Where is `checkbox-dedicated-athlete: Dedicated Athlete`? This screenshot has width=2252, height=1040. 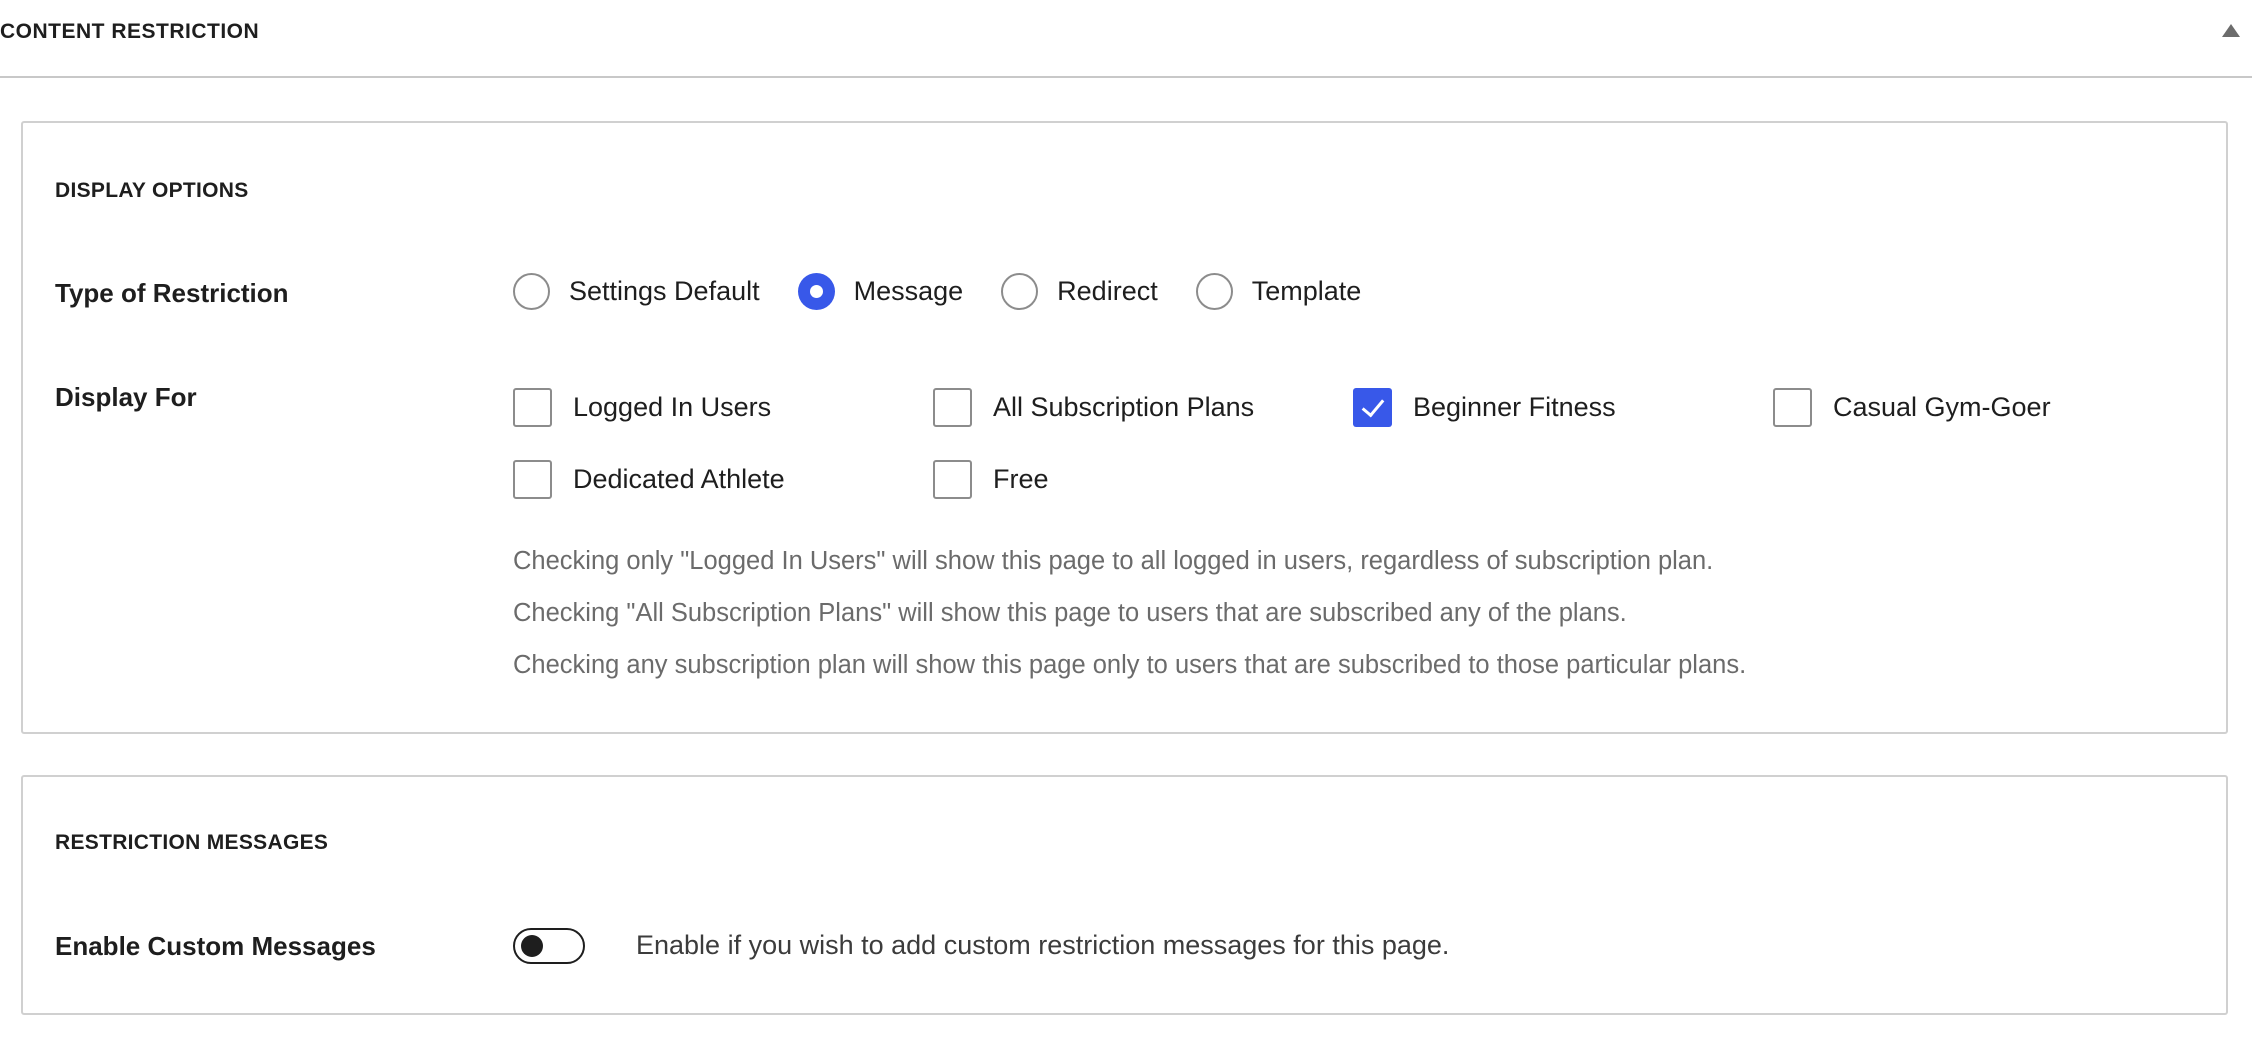 checkbox-dedicated-athlete: Dedicated Athlete is located at coordinates (649, 479).